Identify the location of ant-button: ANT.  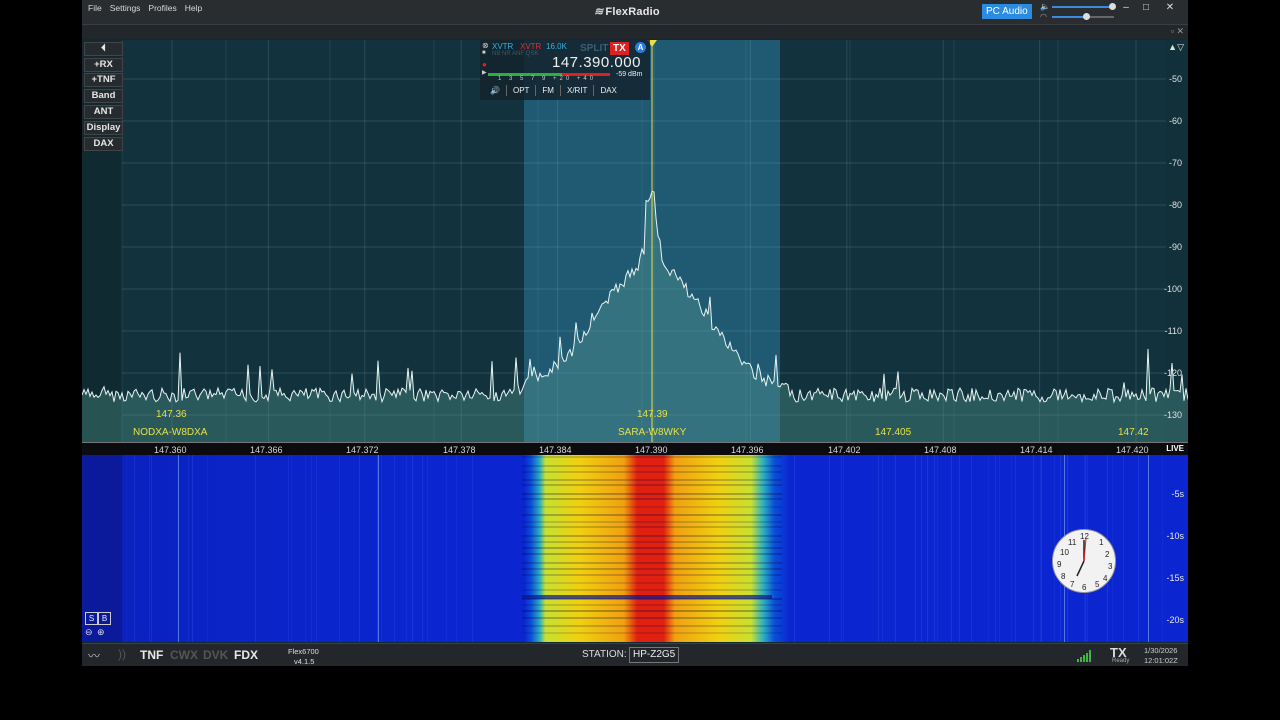
(103, 112).